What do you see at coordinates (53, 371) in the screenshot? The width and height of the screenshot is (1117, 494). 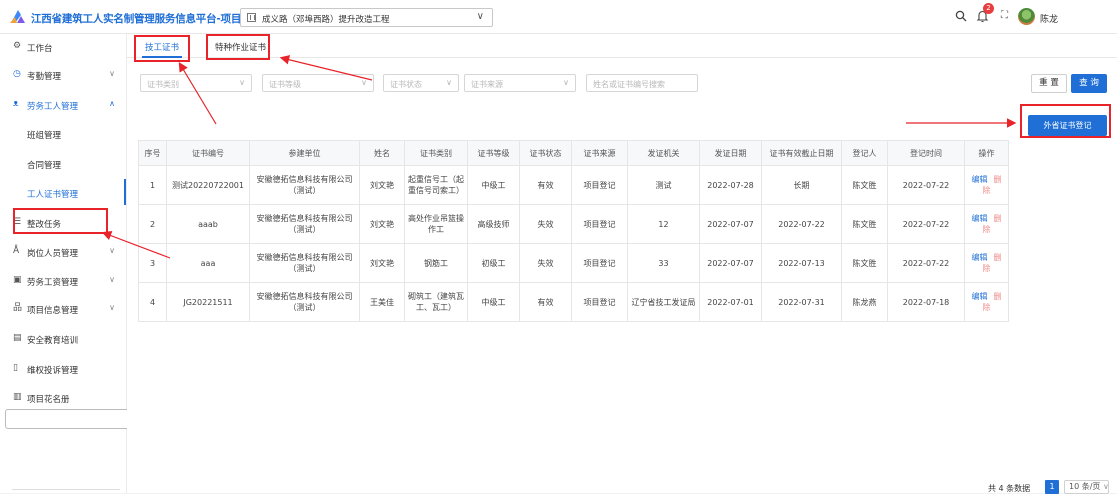 I see `sidebar-item-label: 维权投诉管理` at bounding box center [53, 371].